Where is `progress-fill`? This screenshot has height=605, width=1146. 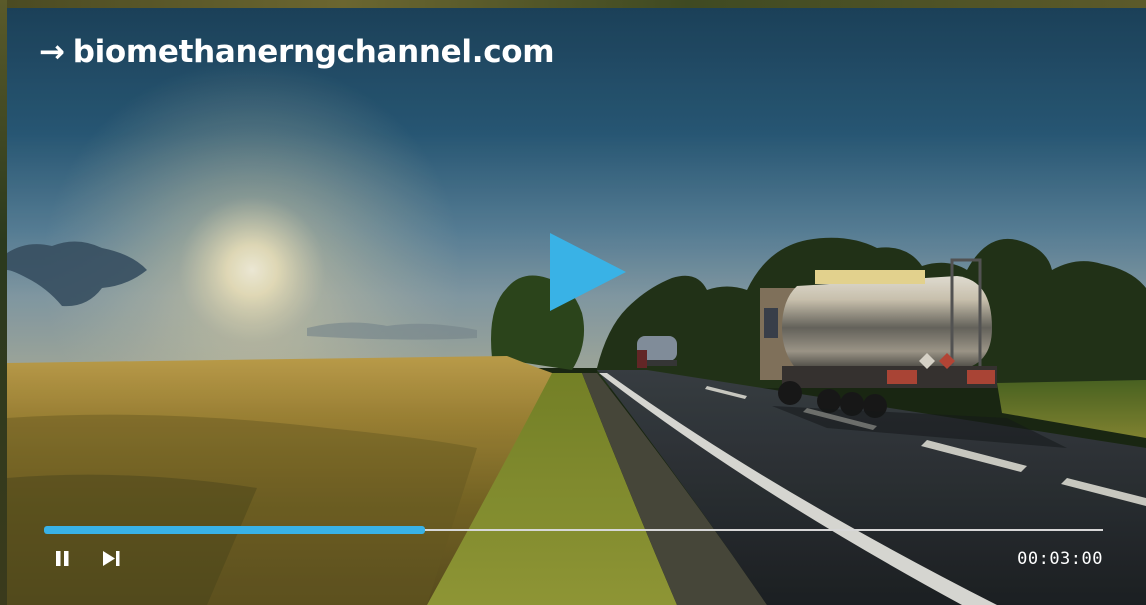 progress-fill is located at coordinates (234, 530).